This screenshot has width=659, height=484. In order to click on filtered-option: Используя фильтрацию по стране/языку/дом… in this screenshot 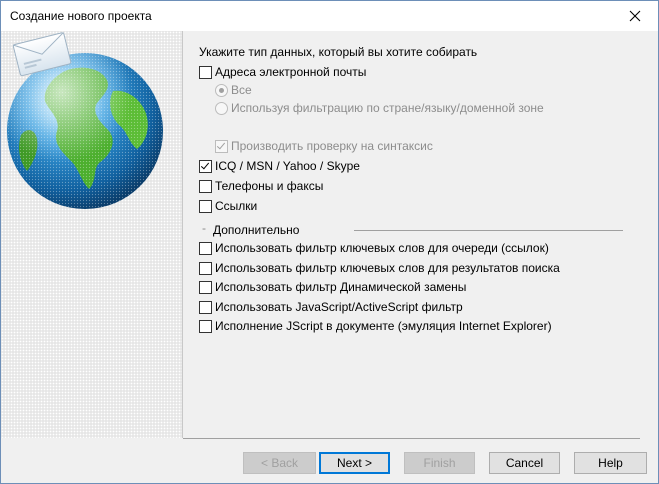, I will do `click(379, 108)`.